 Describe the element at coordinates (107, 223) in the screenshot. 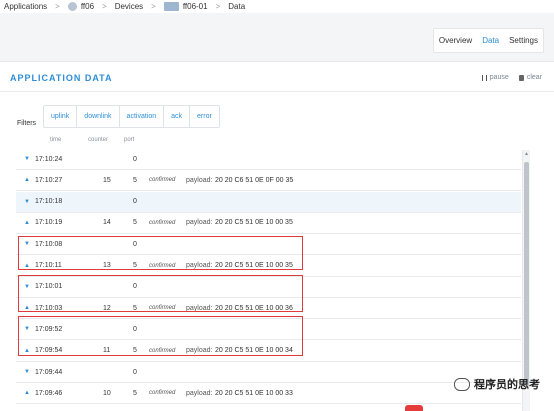

I see `row-counter: 14` at that location.